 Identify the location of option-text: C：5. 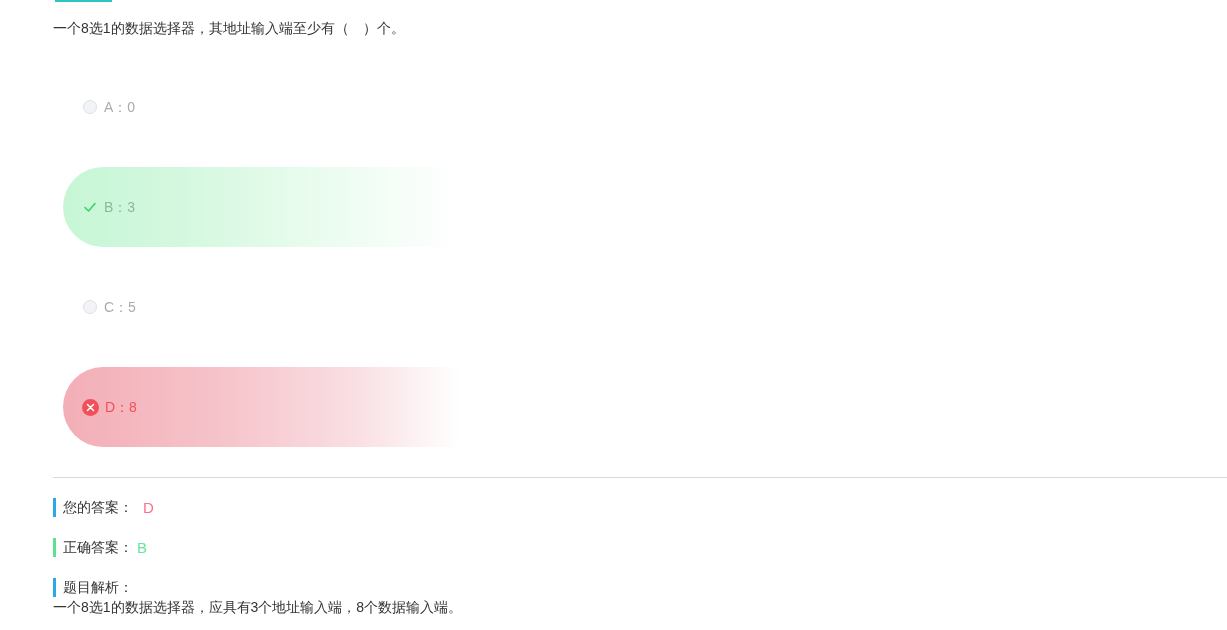
(120, 307).